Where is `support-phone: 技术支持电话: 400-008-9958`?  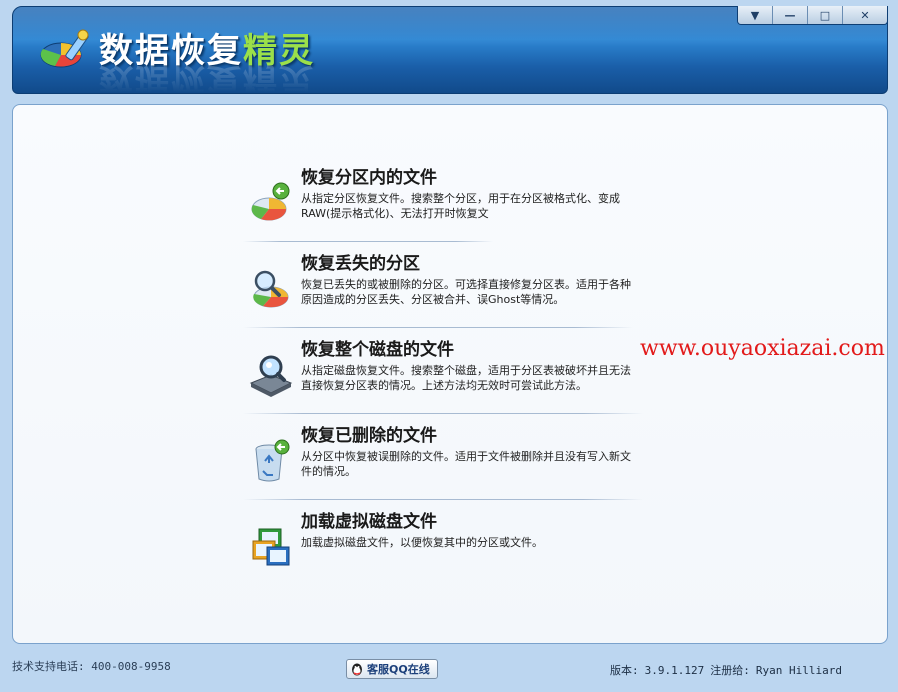
support-phone: 技术支持电话: 400-008-9958 is located at coordinates (91, 666).